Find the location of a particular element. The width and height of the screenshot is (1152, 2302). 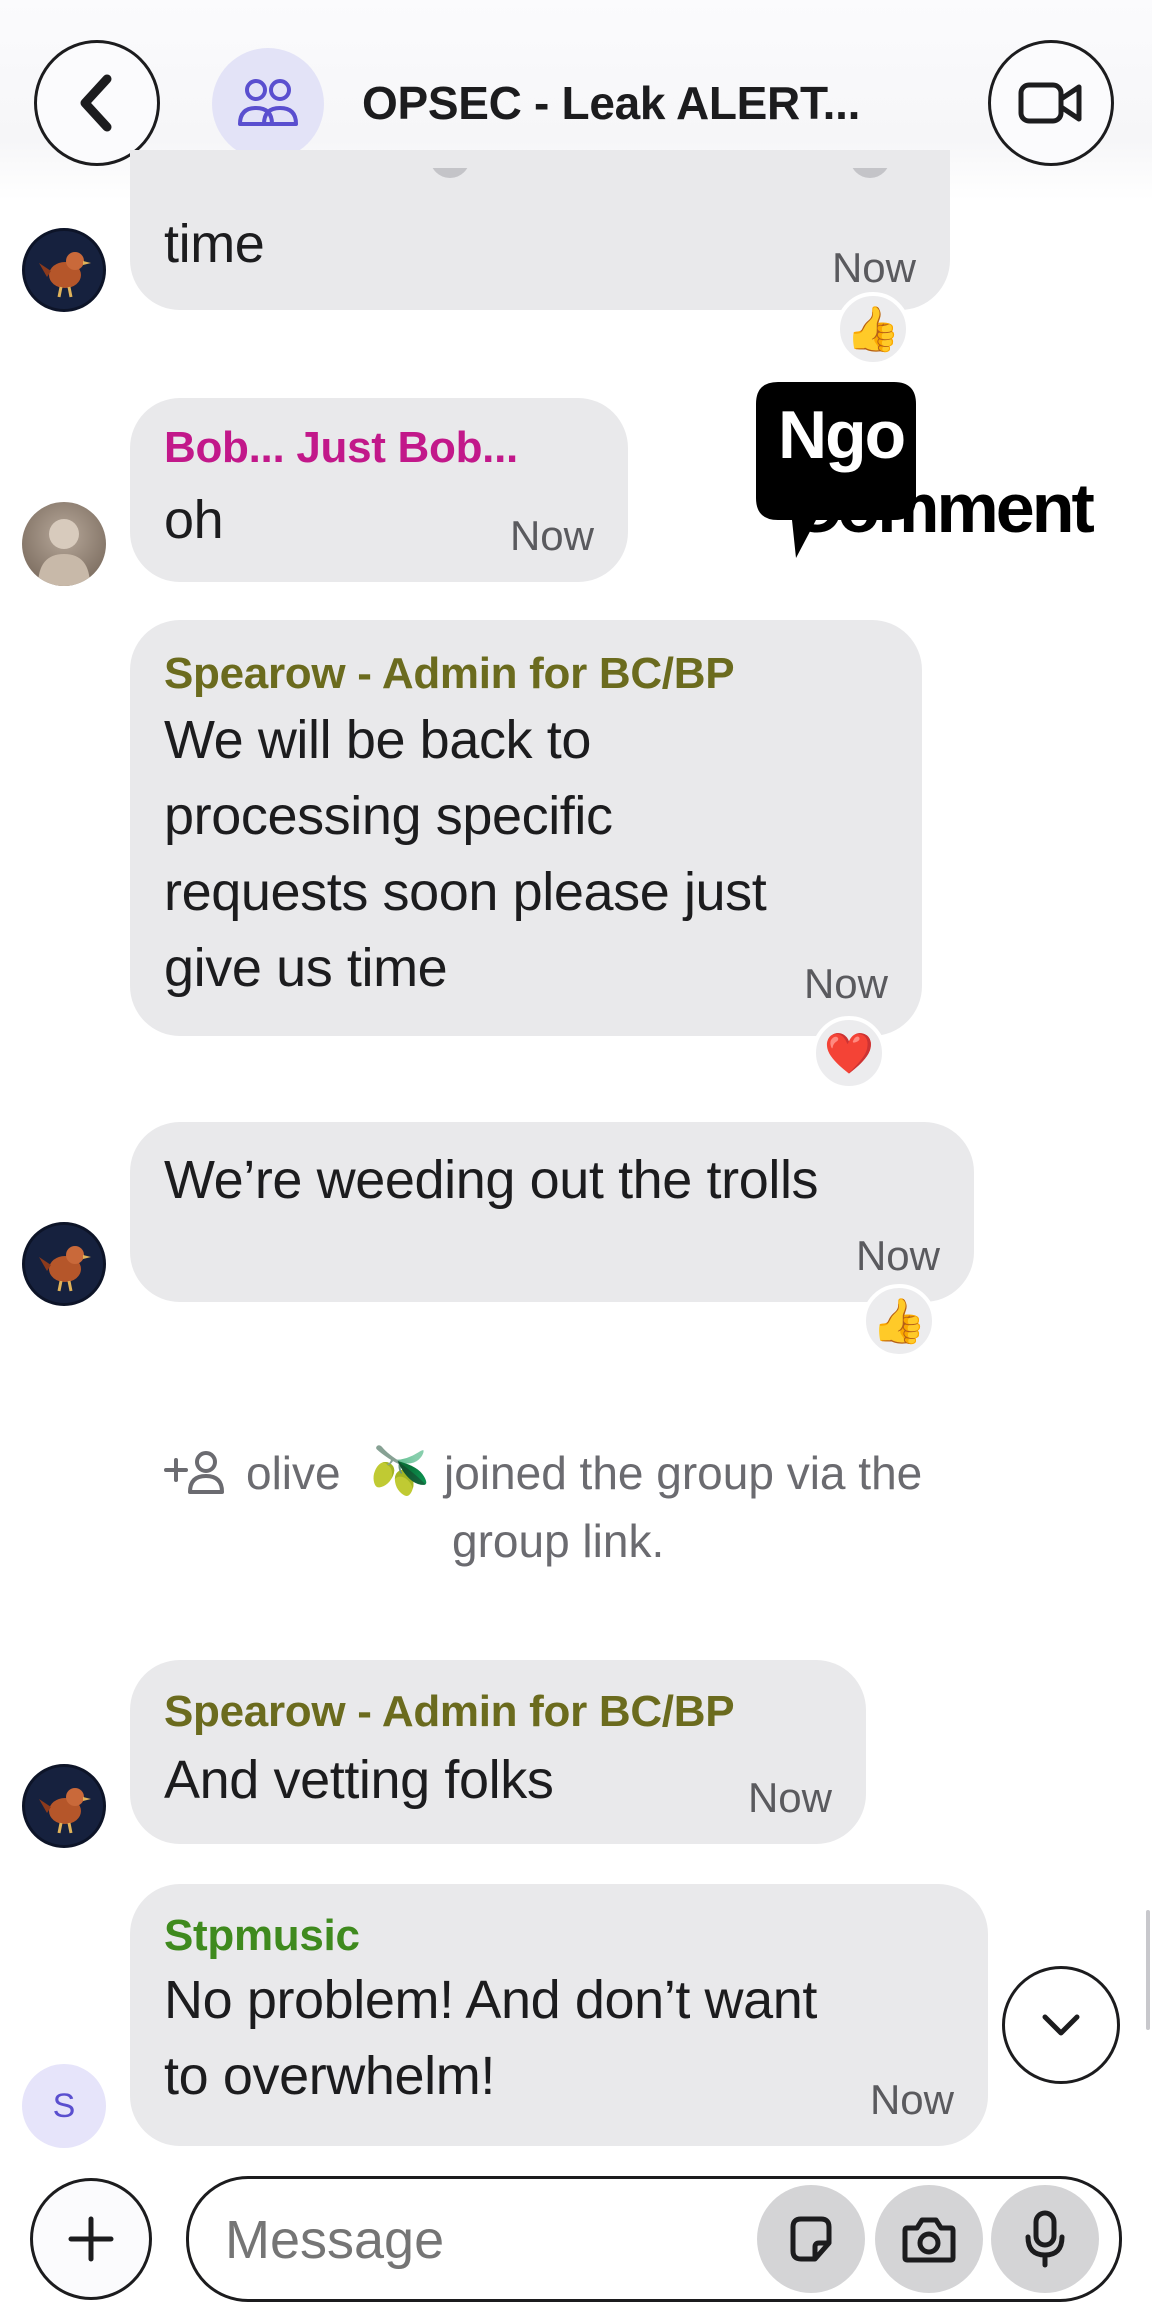

message-text: time is located at coordinates (214, 244).